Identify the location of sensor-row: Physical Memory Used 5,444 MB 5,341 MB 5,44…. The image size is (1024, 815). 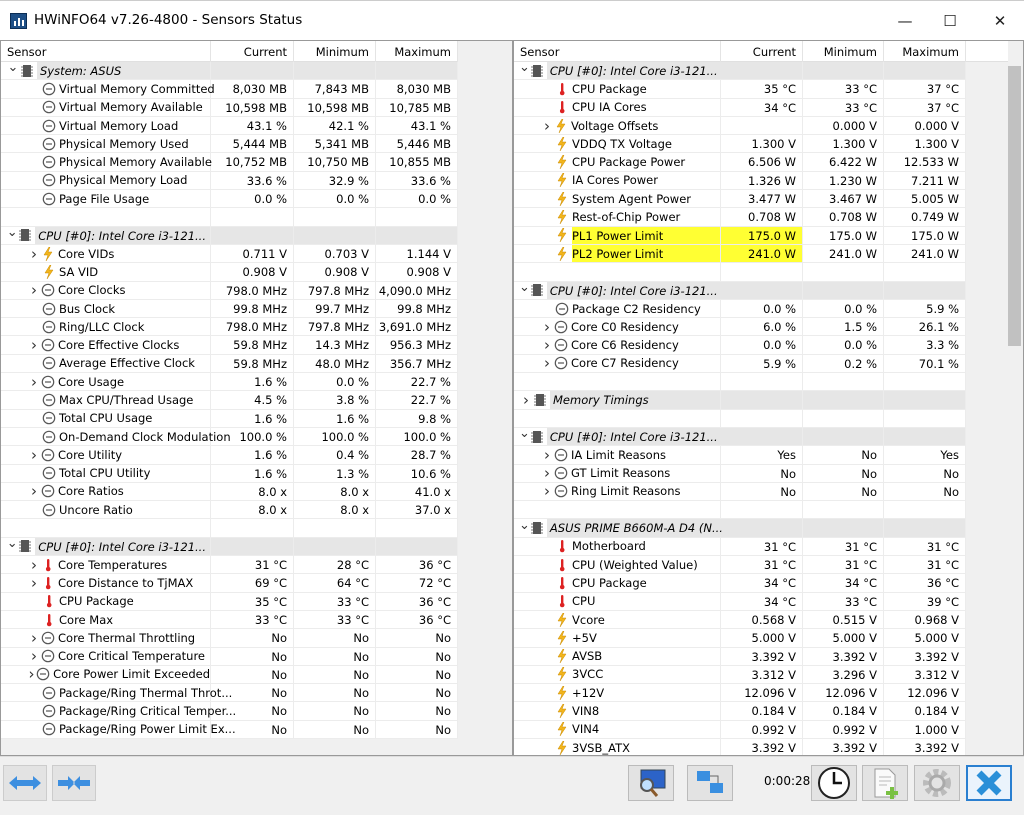
(229, 144).